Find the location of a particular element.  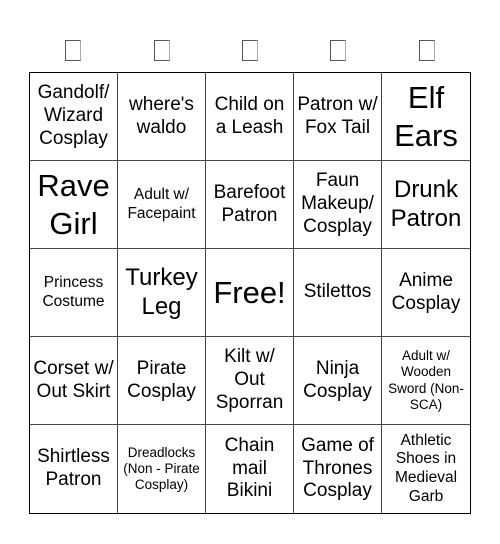

bingo-cell: Patron w/ Fox Tail is located at coordinates (338, 117).